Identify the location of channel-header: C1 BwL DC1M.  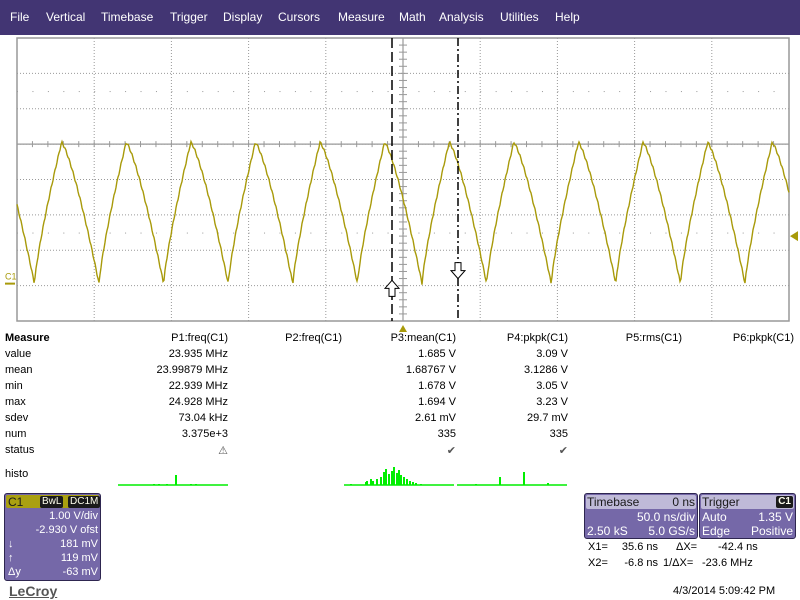
(53, 502).